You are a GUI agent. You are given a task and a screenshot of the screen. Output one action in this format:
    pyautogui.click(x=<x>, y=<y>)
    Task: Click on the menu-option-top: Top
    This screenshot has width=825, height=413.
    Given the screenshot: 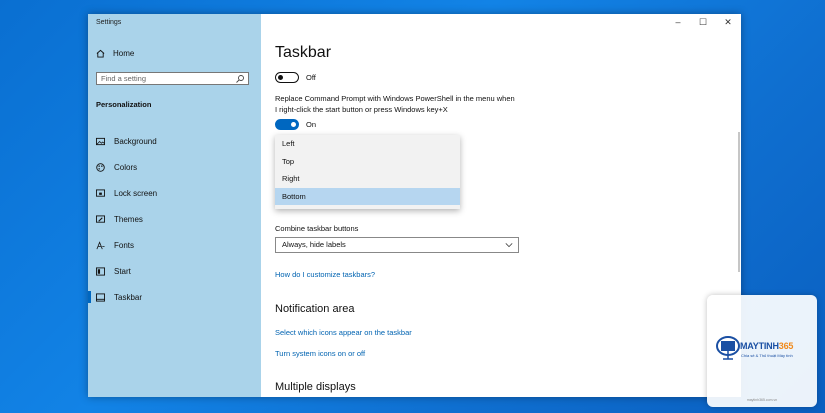 What is the action you would take?
    pyautogui.click(x=367, y=162)
    